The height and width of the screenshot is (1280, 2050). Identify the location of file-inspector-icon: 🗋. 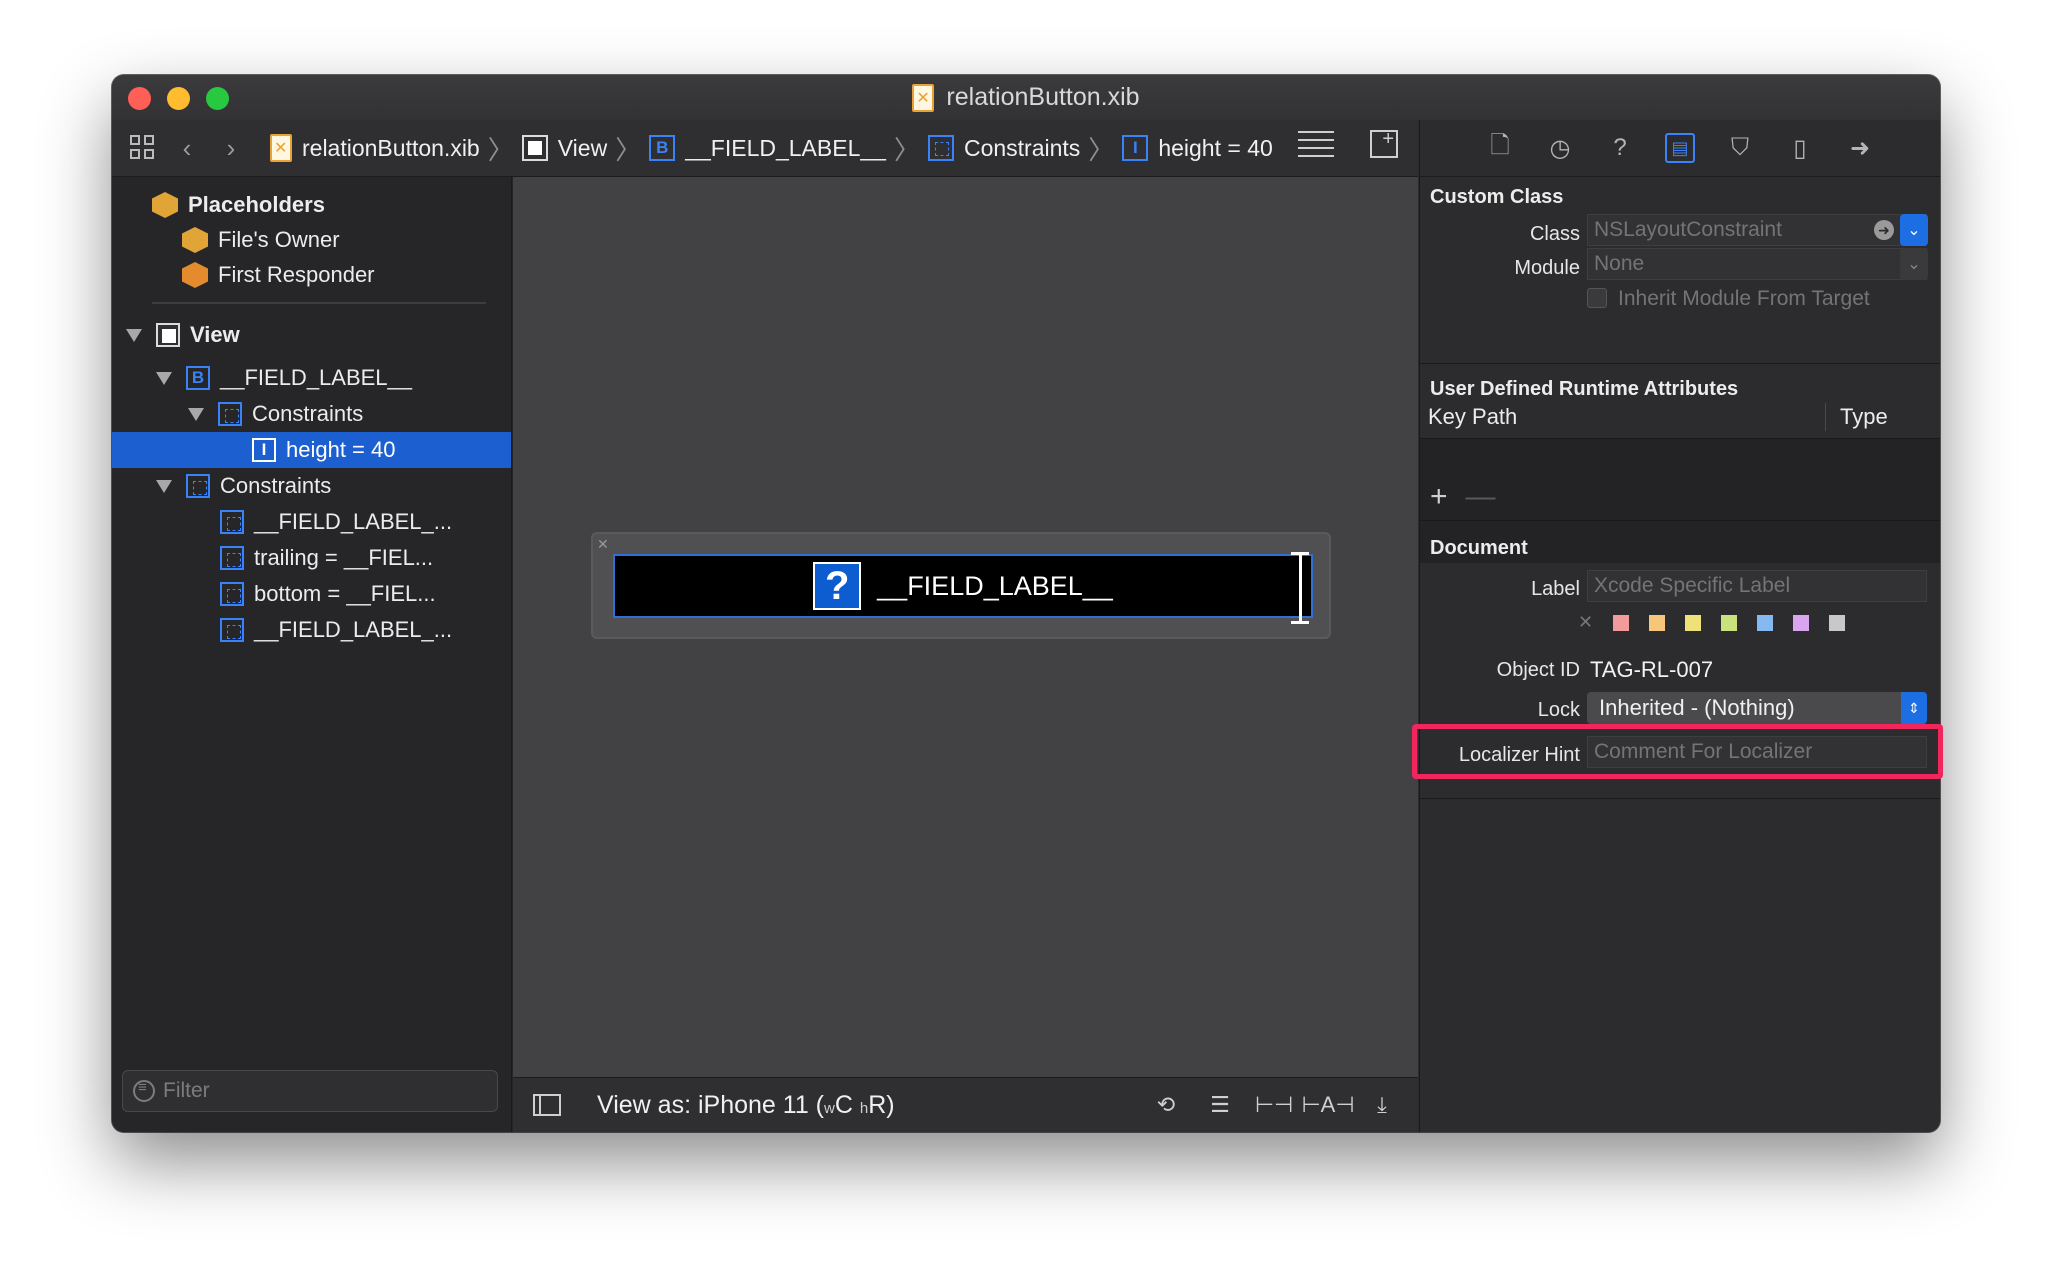
(1500, 147).